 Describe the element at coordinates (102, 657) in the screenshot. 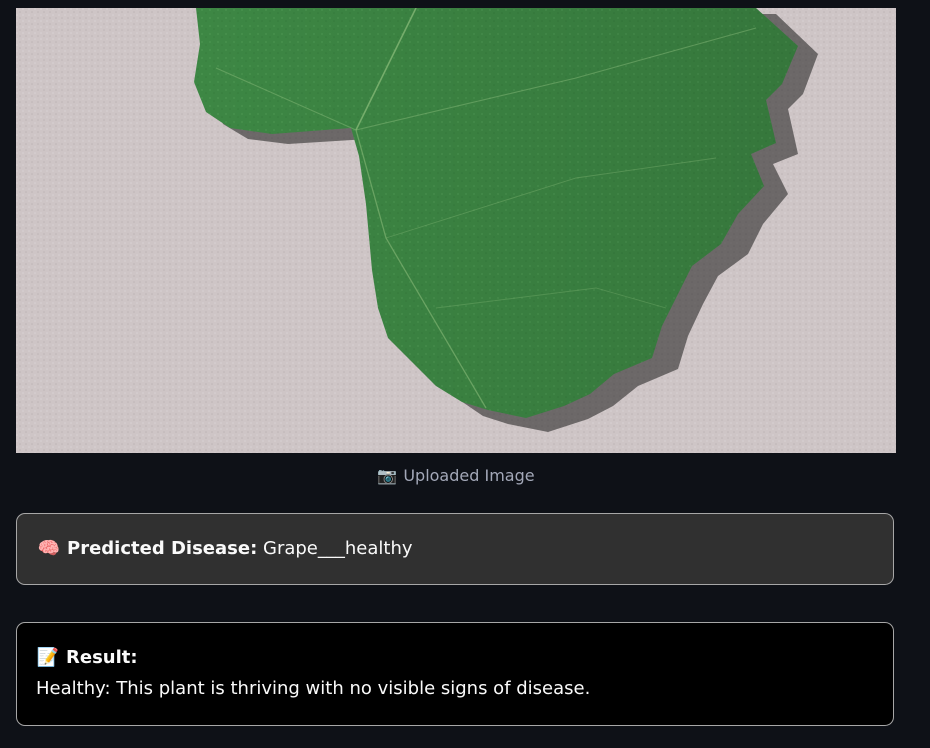

I see `result-label: Result:` at that location.